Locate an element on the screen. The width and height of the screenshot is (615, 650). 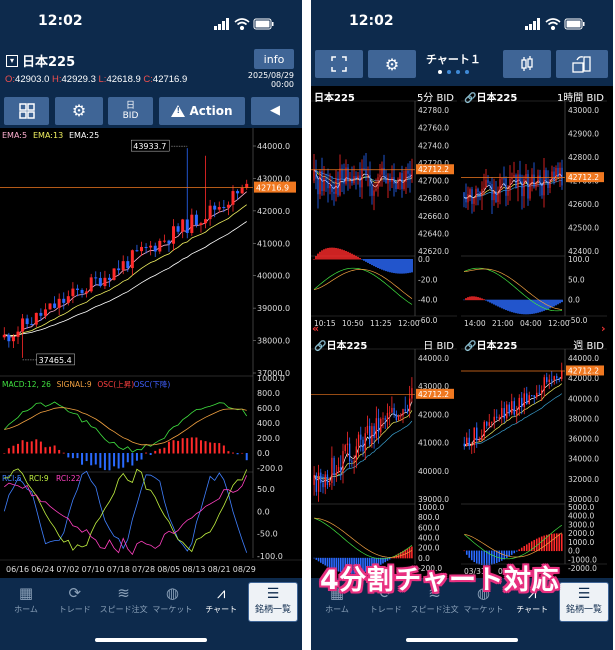
action-button: Action is located at coordinates (202, 111).